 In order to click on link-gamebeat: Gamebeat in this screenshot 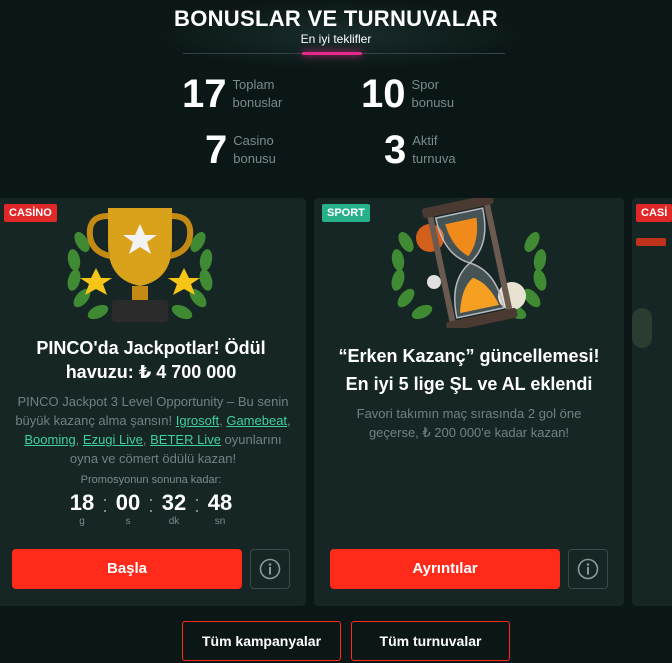, I will do `click(256, 420)`.